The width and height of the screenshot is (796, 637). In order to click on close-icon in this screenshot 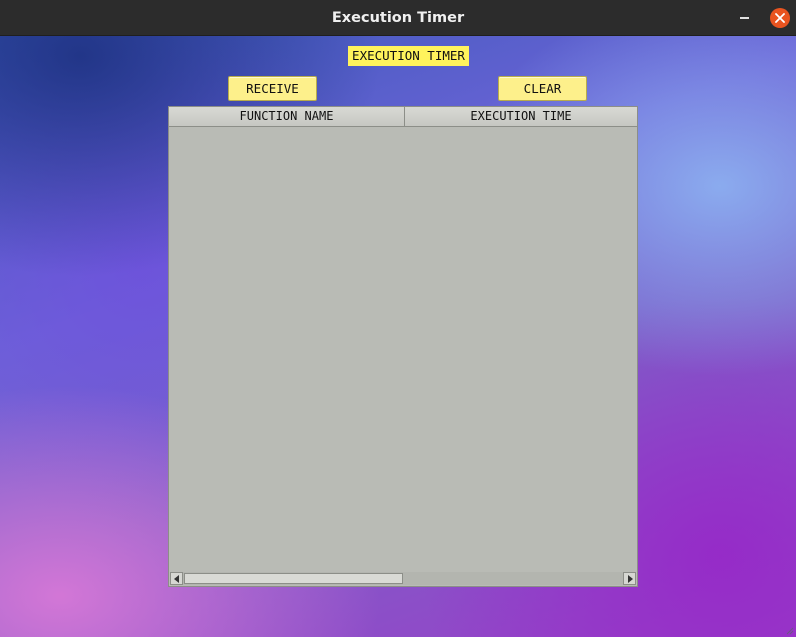, I will do `click(780, 18)`.